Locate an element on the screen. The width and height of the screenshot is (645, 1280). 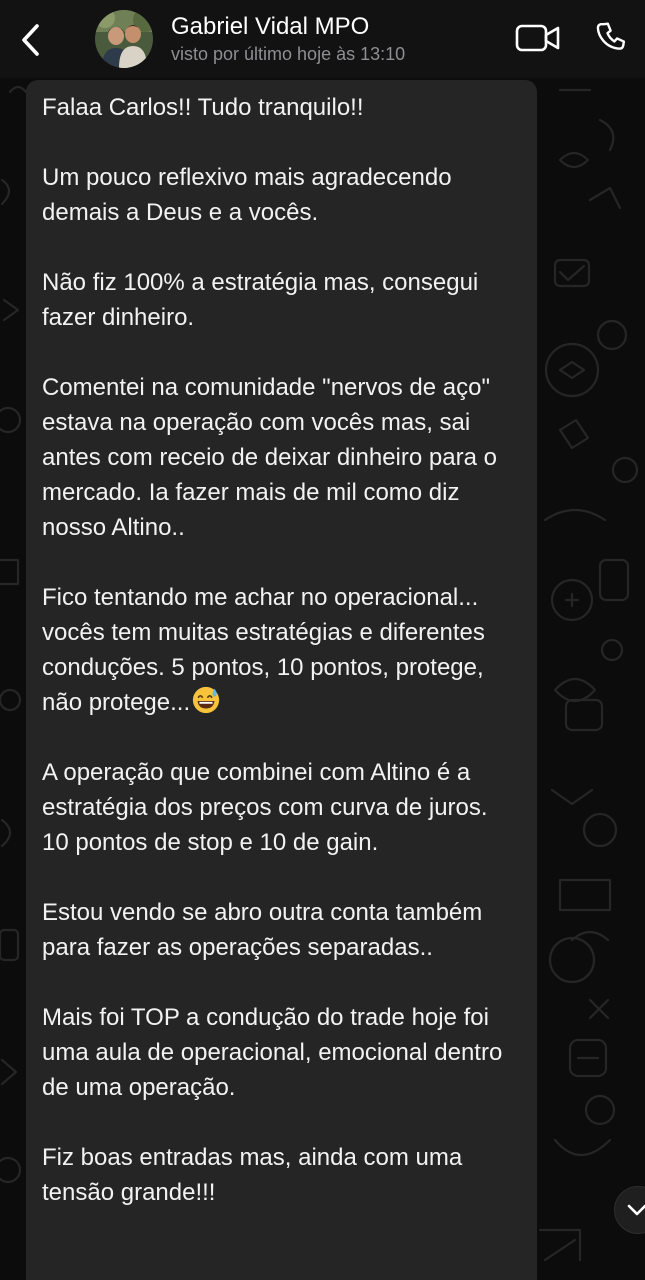
video-camera-icon is located at coordinates (537, 38).